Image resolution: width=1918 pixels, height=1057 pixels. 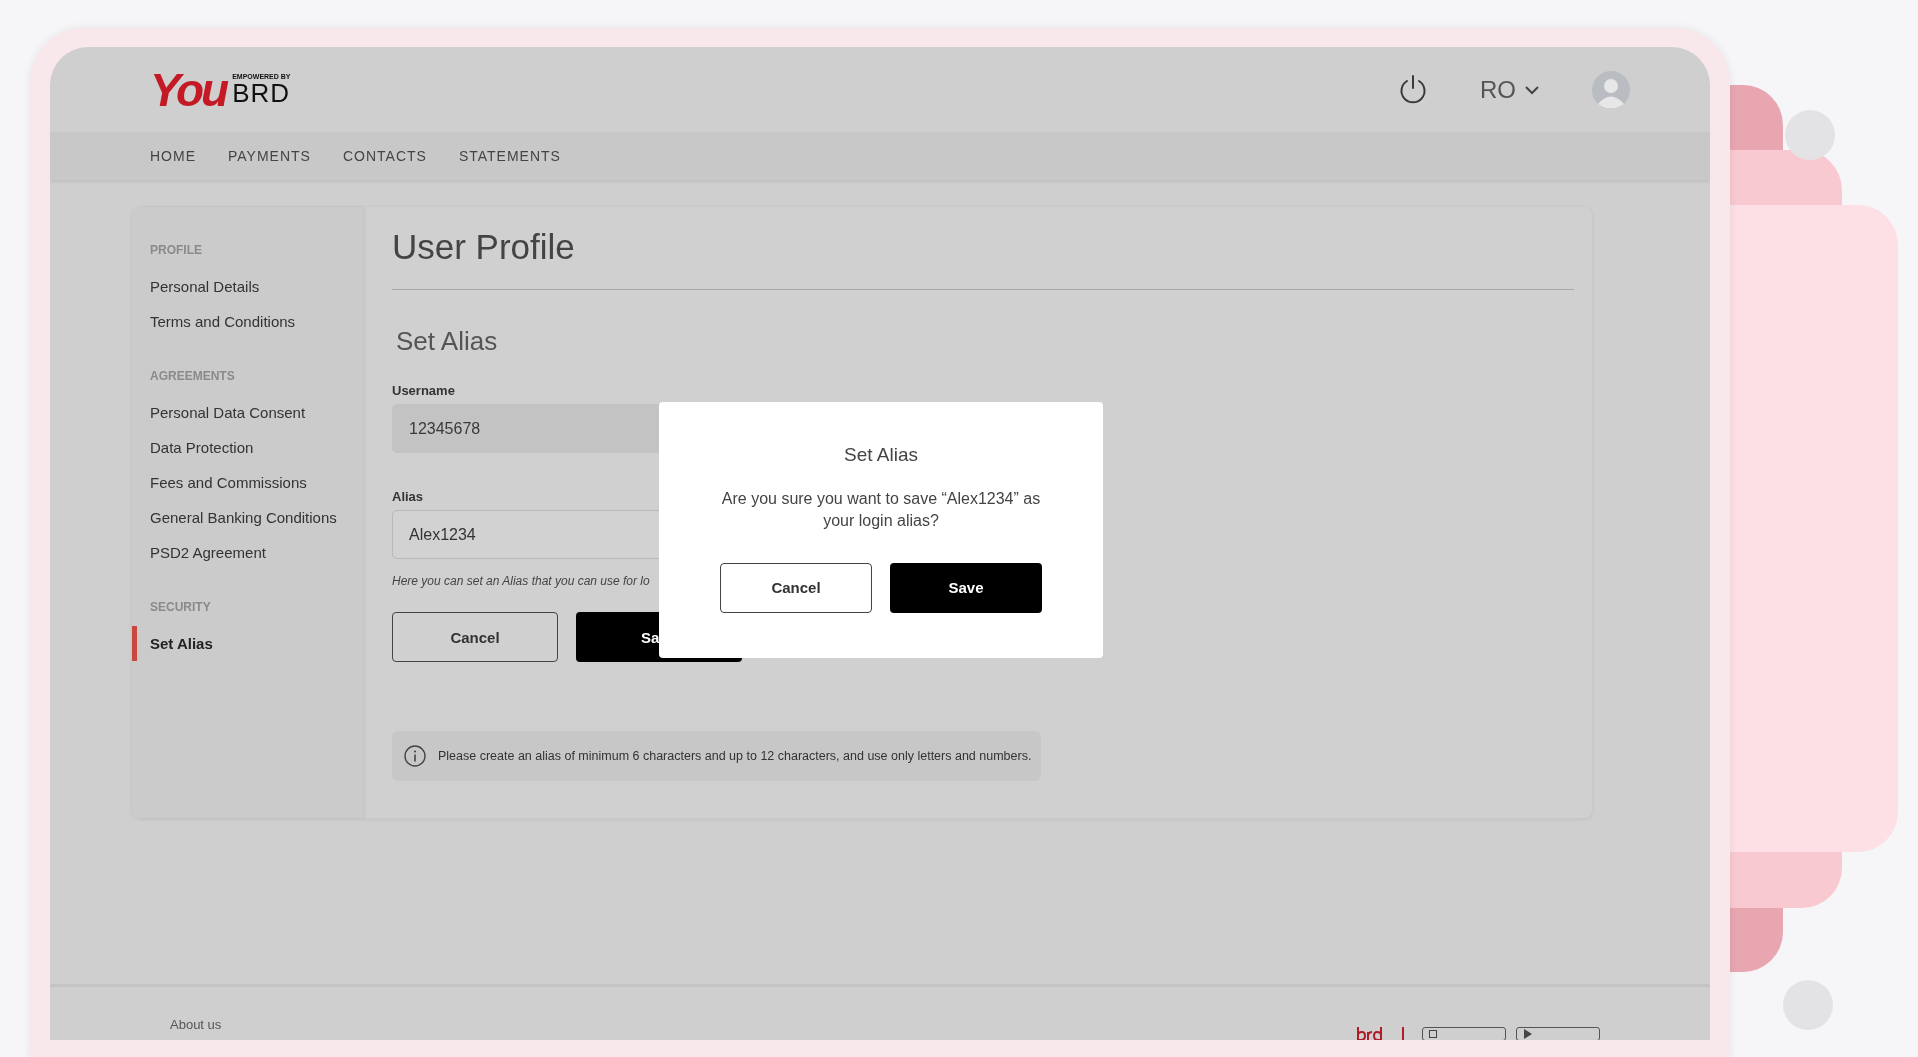 What do you see at coordinates (966, 587) in the screenshot?
I see `save-button: Save` at bounding box center [966, 587].